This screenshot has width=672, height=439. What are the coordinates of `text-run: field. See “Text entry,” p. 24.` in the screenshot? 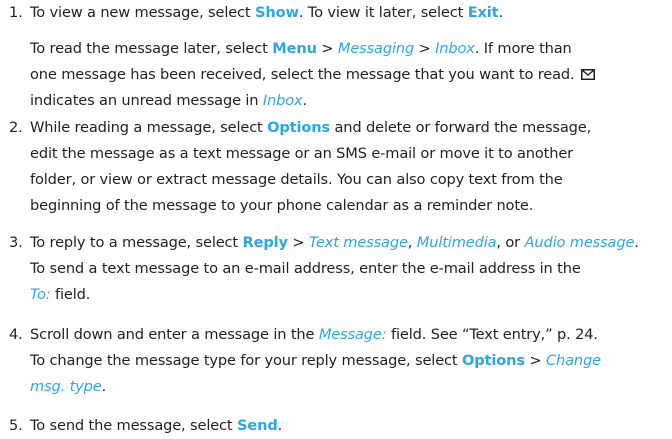 It's located at (492, 334).